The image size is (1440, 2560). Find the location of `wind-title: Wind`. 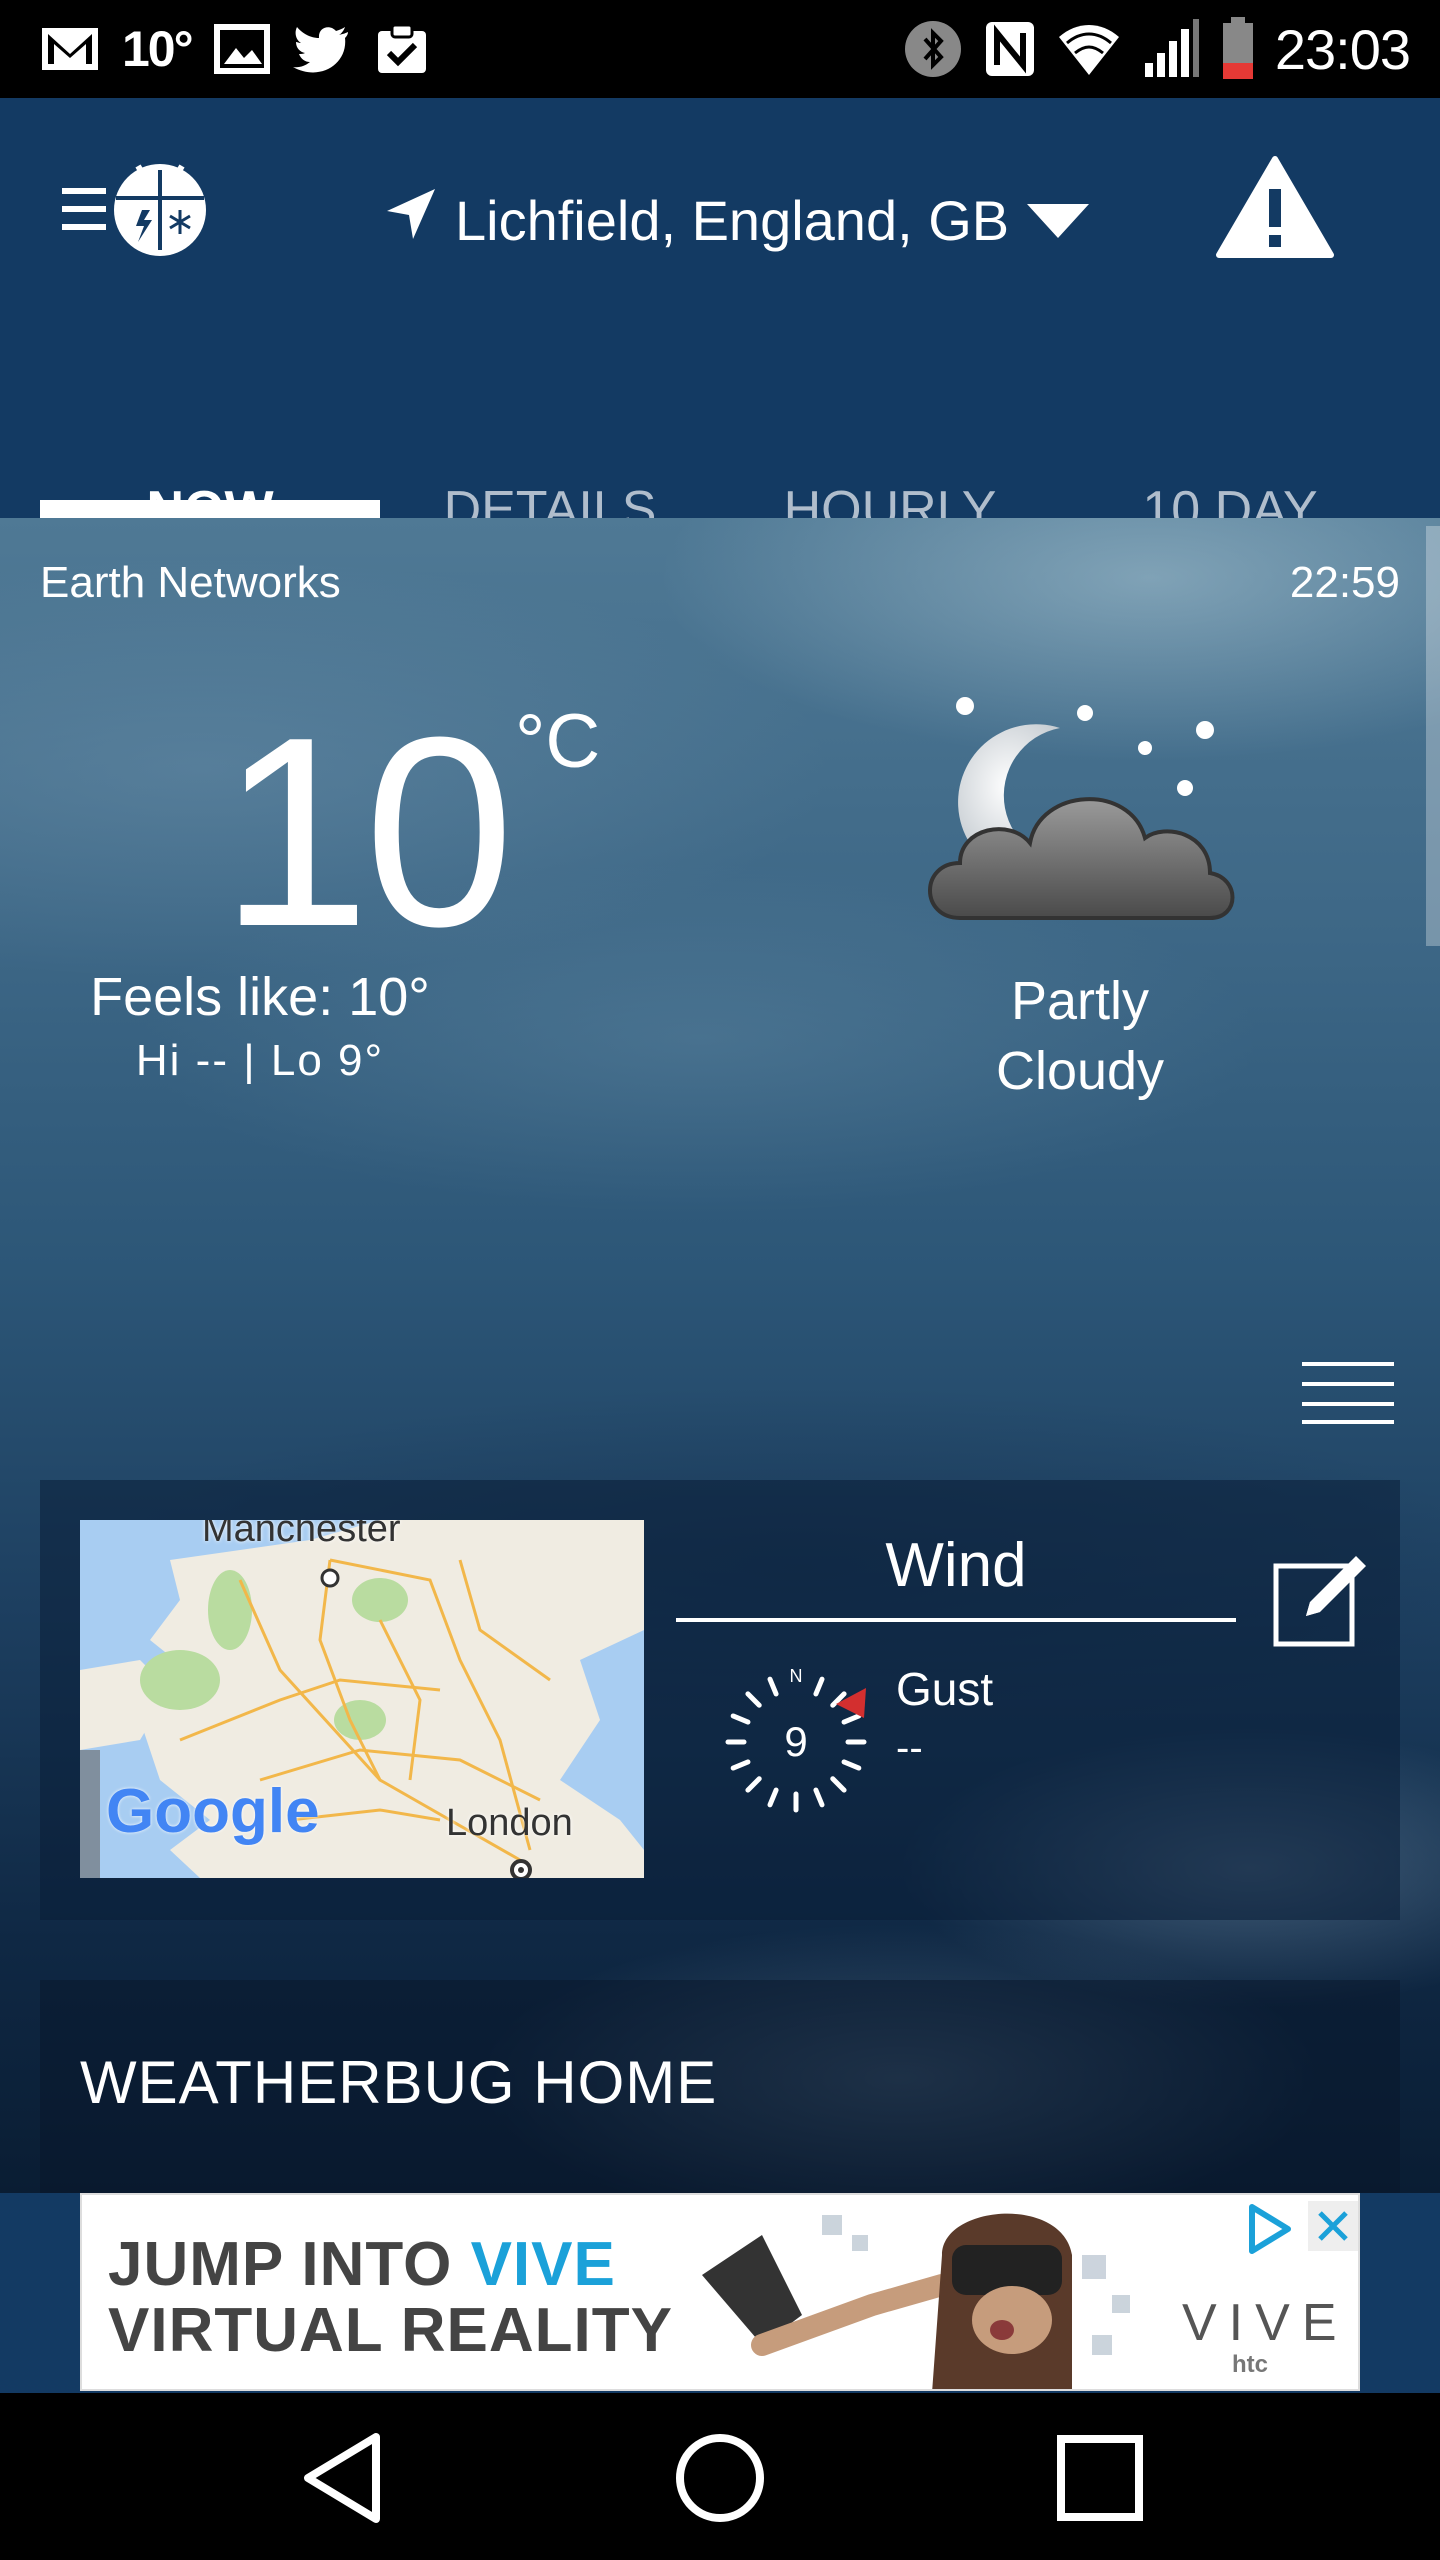

wind-title: Wind is located at coordinates (956, 1565).